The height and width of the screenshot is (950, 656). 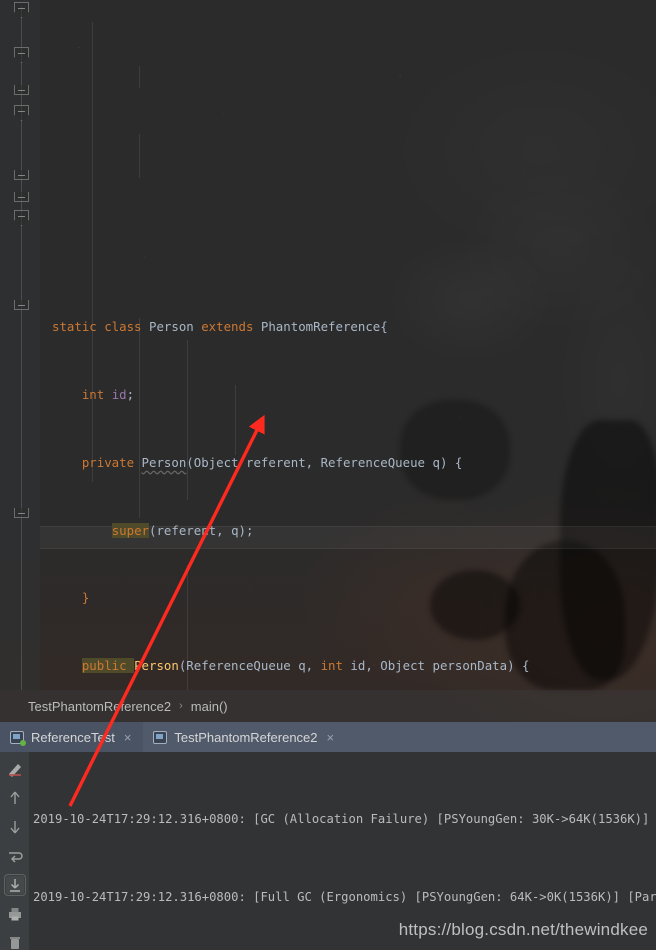 What do you see at coordinates (348, 531) in the screenshot?
I see `code-line: super(referent, q);` at bounding box center [348, 531].